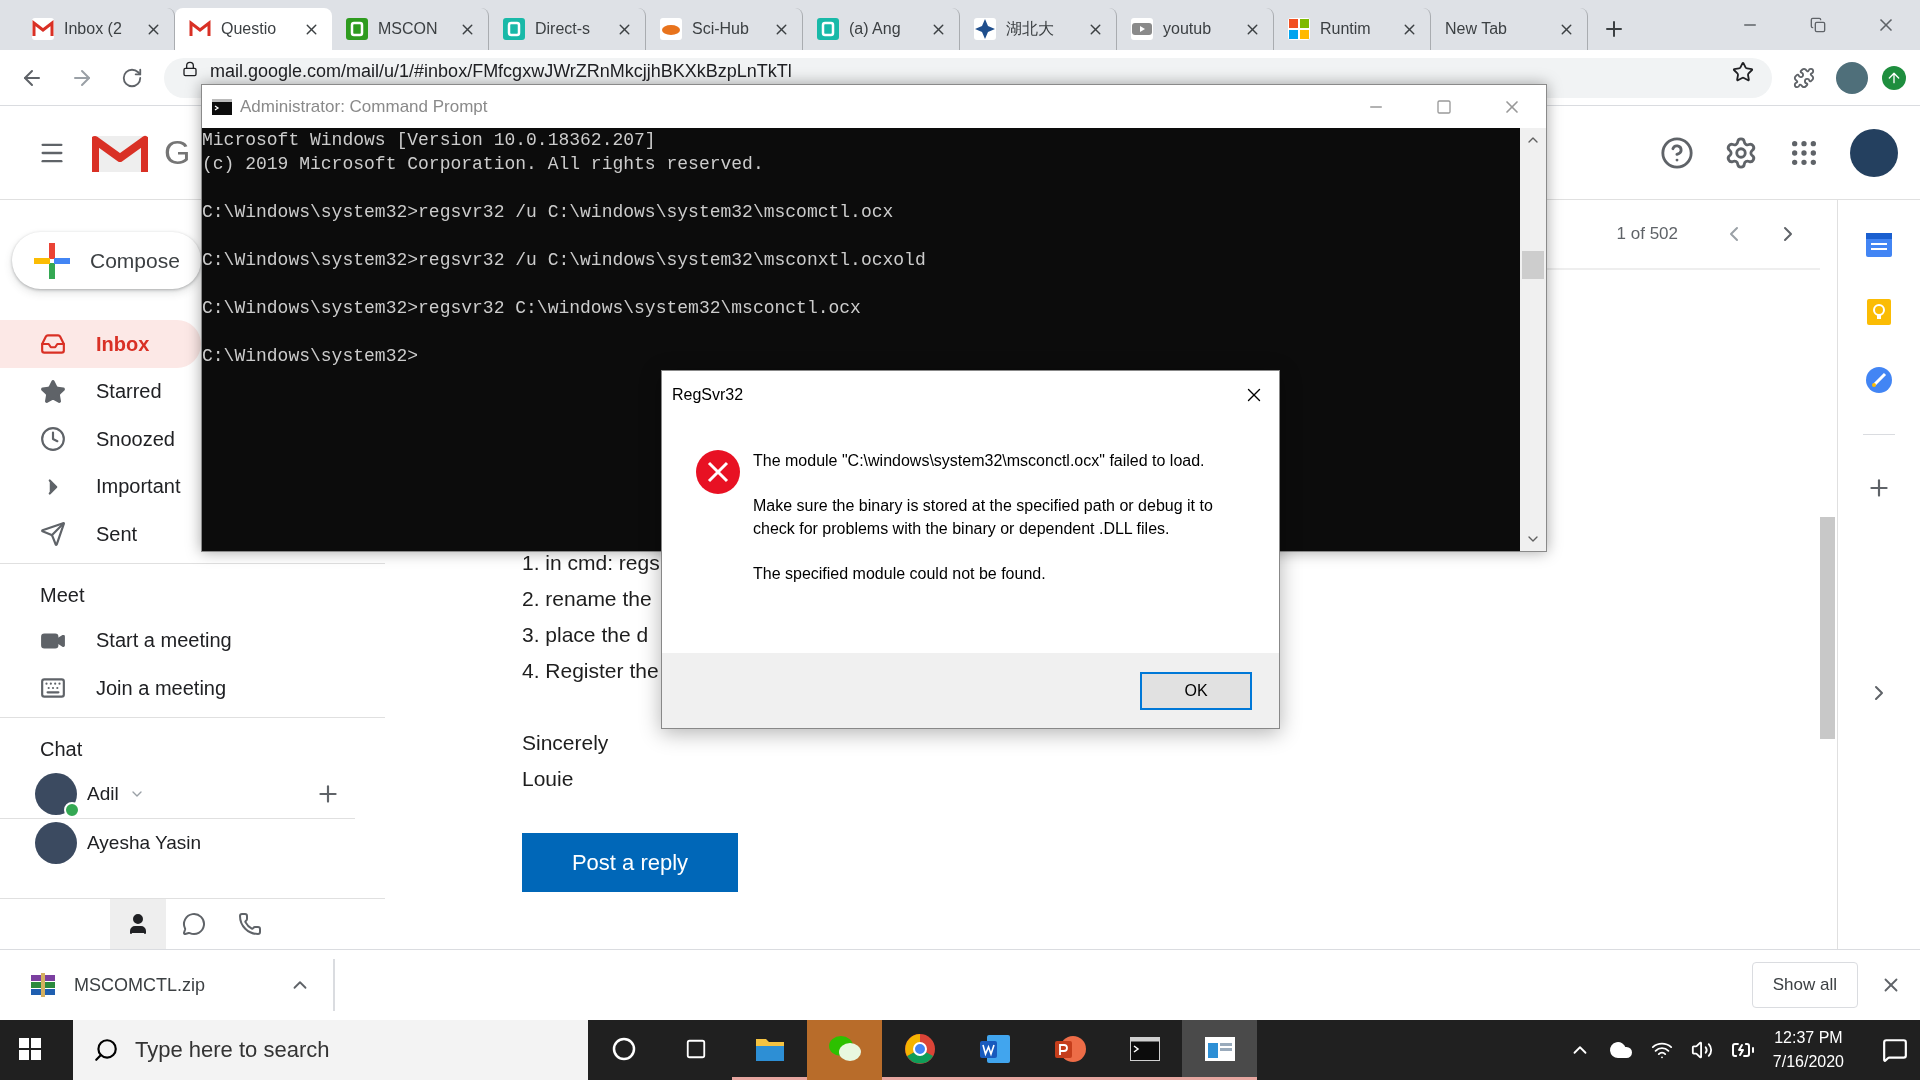  What do you see at coordinates (190, 68) in the screenshot?
I see `lock-icon` at bounding box center [190, 68].